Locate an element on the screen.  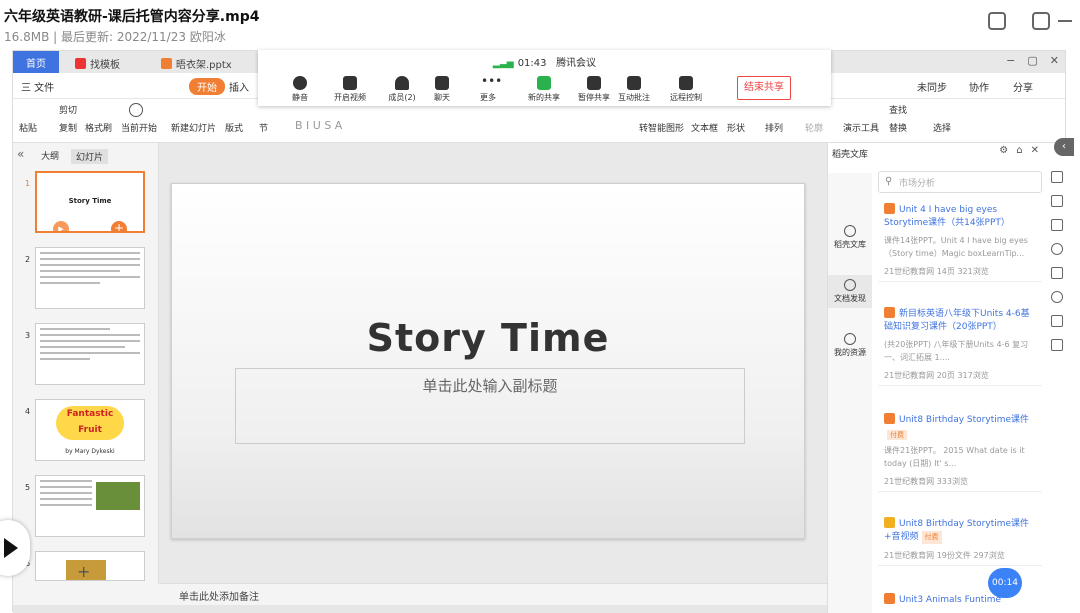
copy-icon is located at coordinates (1057, 225).